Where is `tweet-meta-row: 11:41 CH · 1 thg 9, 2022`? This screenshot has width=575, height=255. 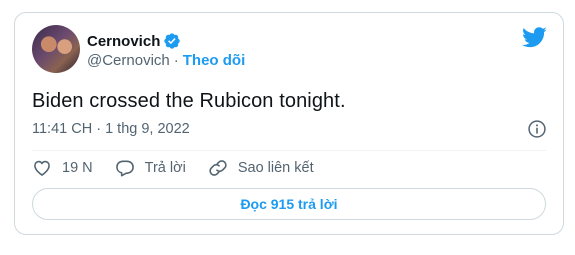 tweet-meta-row: 11:41 CH · 1 thg 9, 2022 is located at coordinates (289, 129).